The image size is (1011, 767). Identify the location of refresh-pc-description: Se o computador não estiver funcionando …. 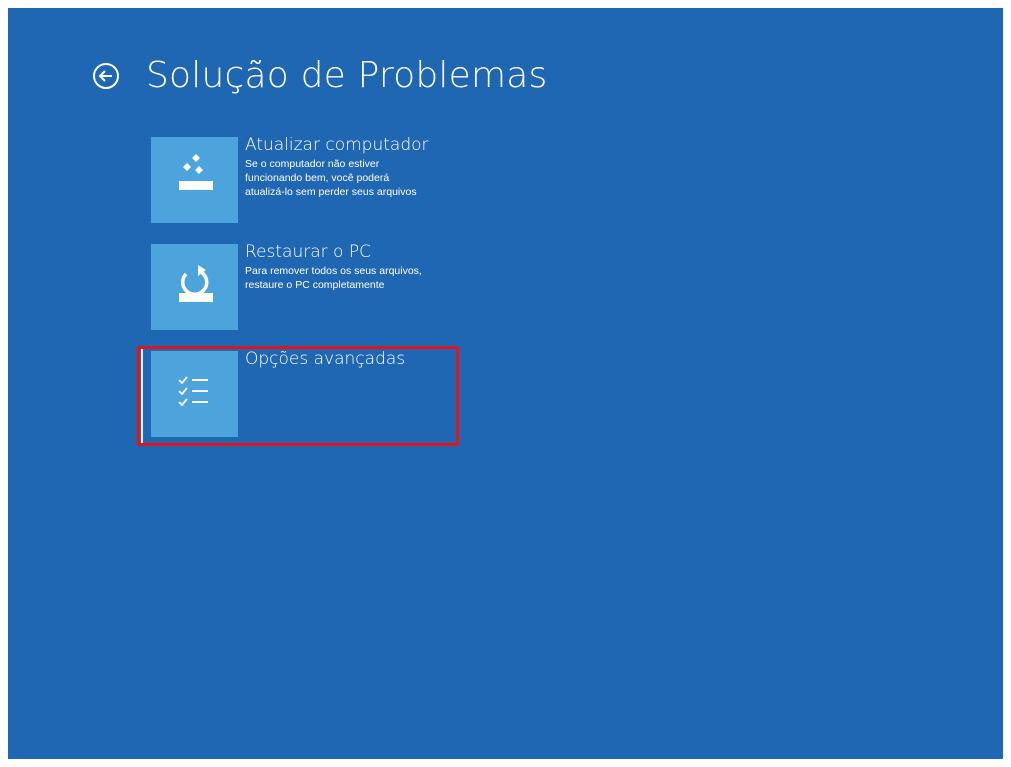
(331, 178).